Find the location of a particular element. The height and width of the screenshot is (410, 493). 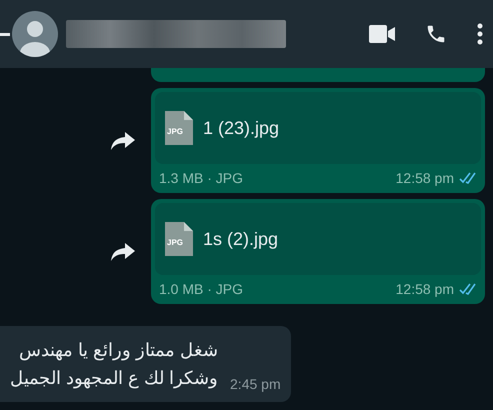

message-time: 2:45 pm is located at coordinates (255, 384).